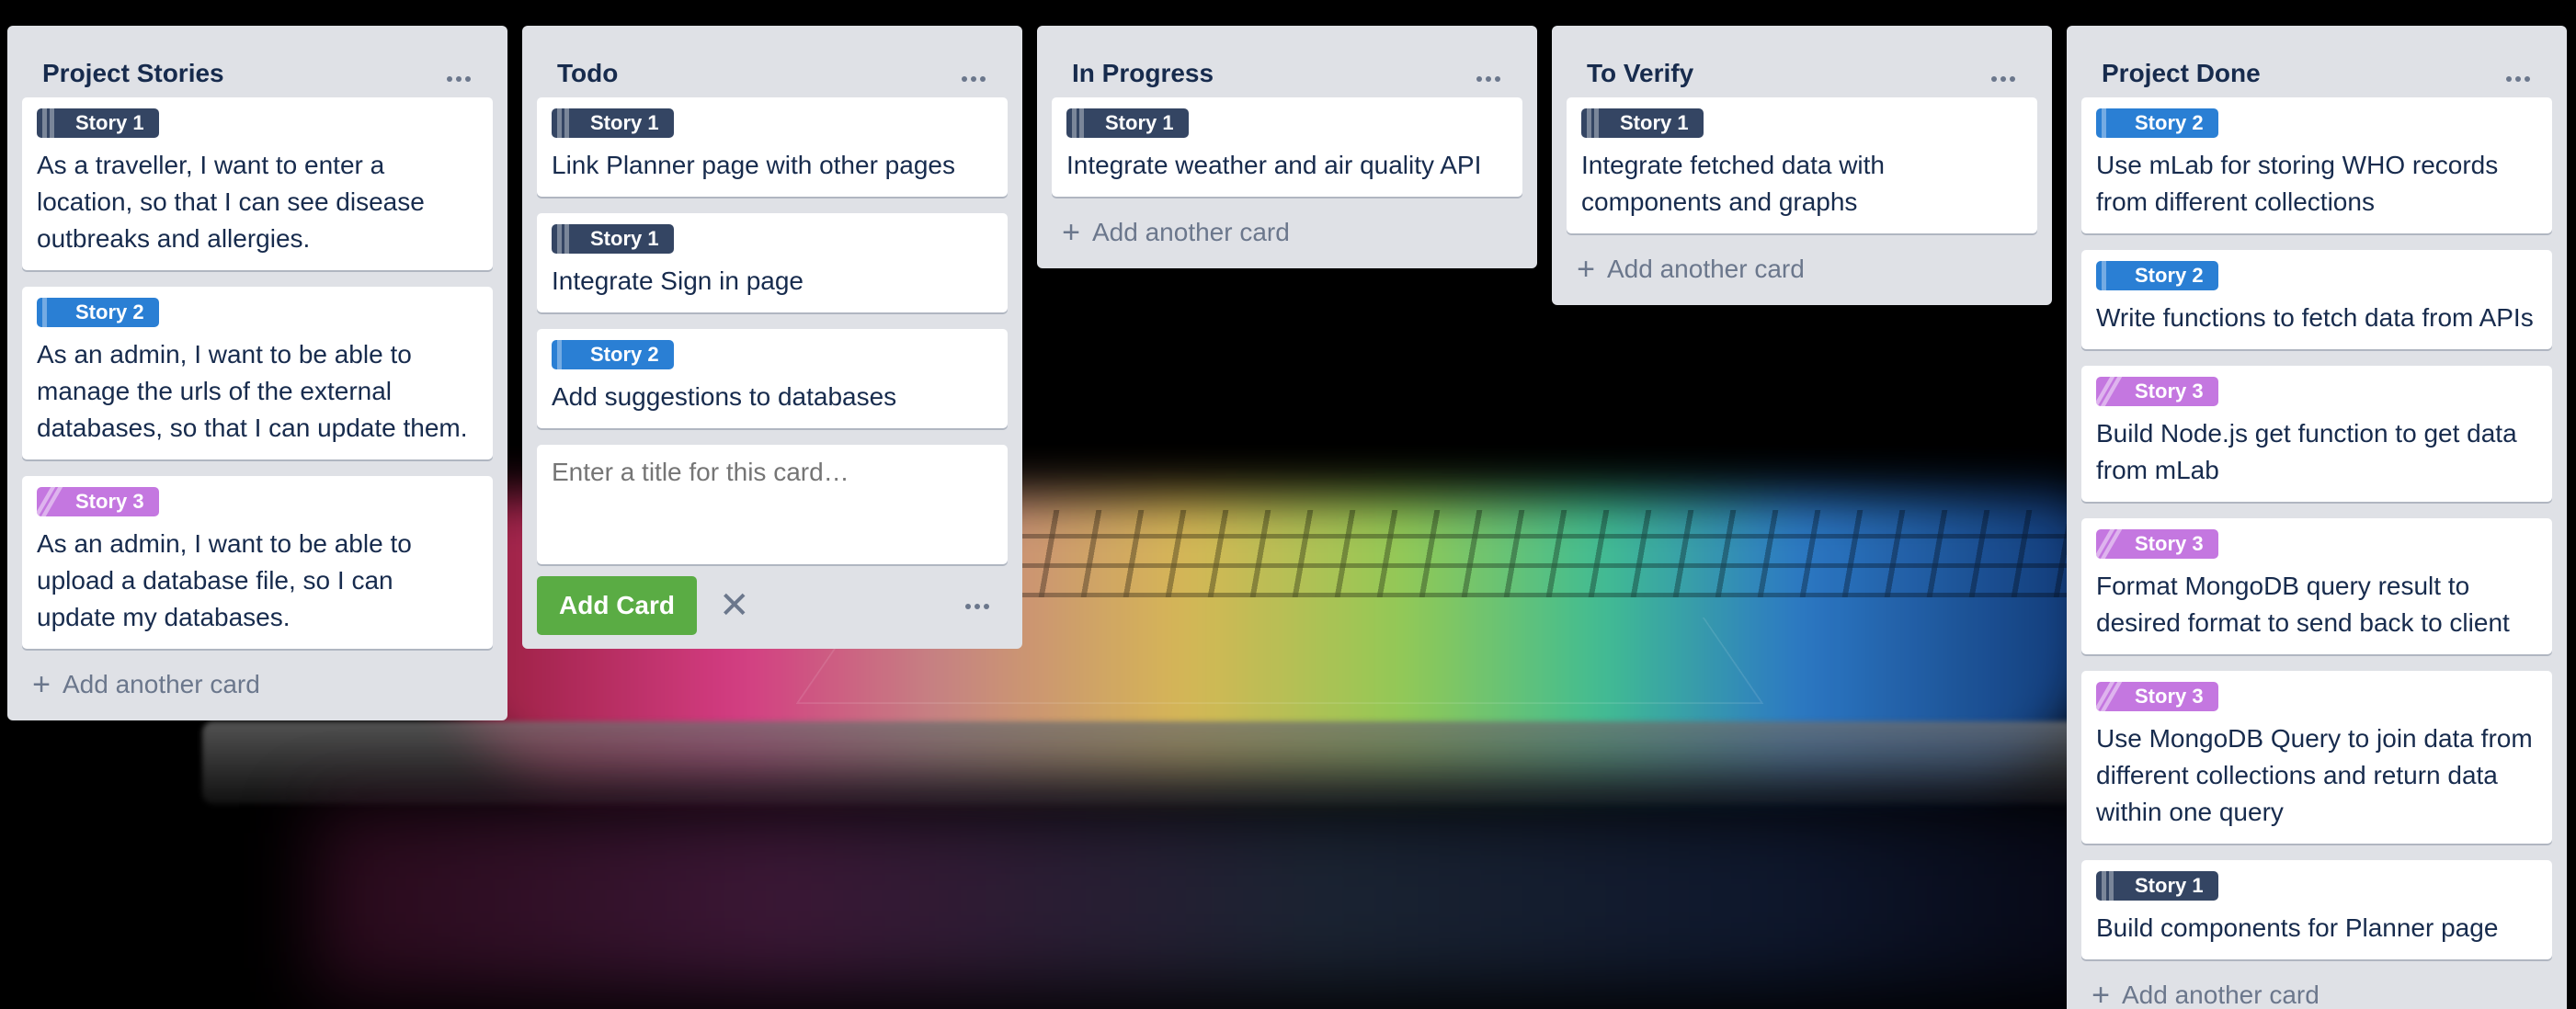 The image size is (2576, 1009). I want to click on close-icon: ✕, so click(734, 605).